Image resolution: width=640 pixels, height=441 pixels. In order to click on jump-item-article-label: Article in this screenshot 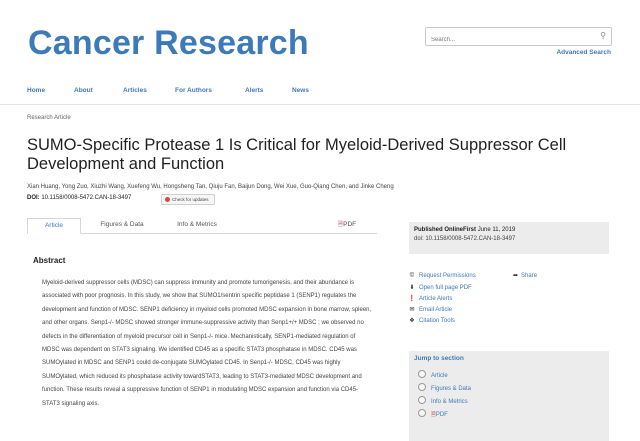, I will do `click(439, 376)`.